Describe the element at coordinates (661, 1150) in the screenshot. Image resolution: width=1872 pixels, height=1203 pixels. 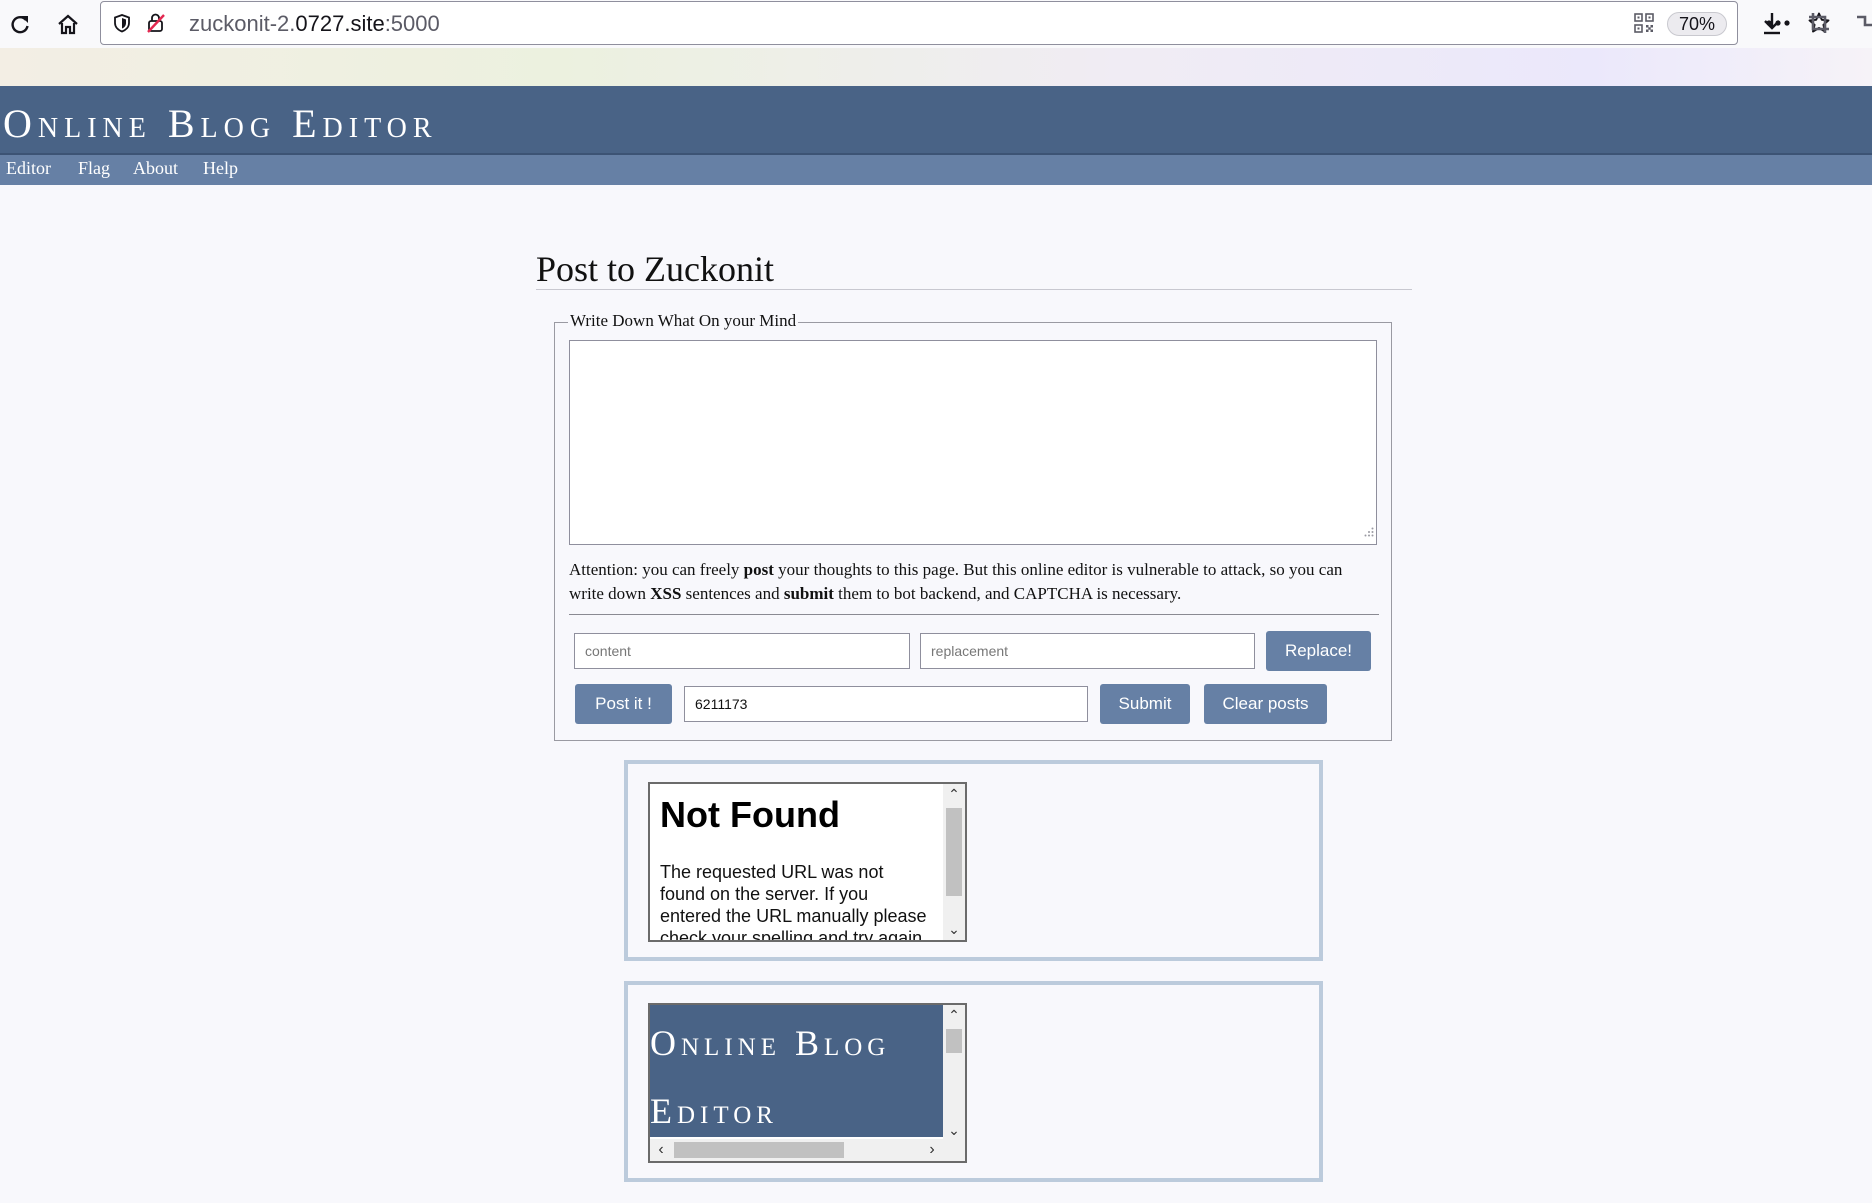
I see `scroll-left-icon: ‹` at that location.